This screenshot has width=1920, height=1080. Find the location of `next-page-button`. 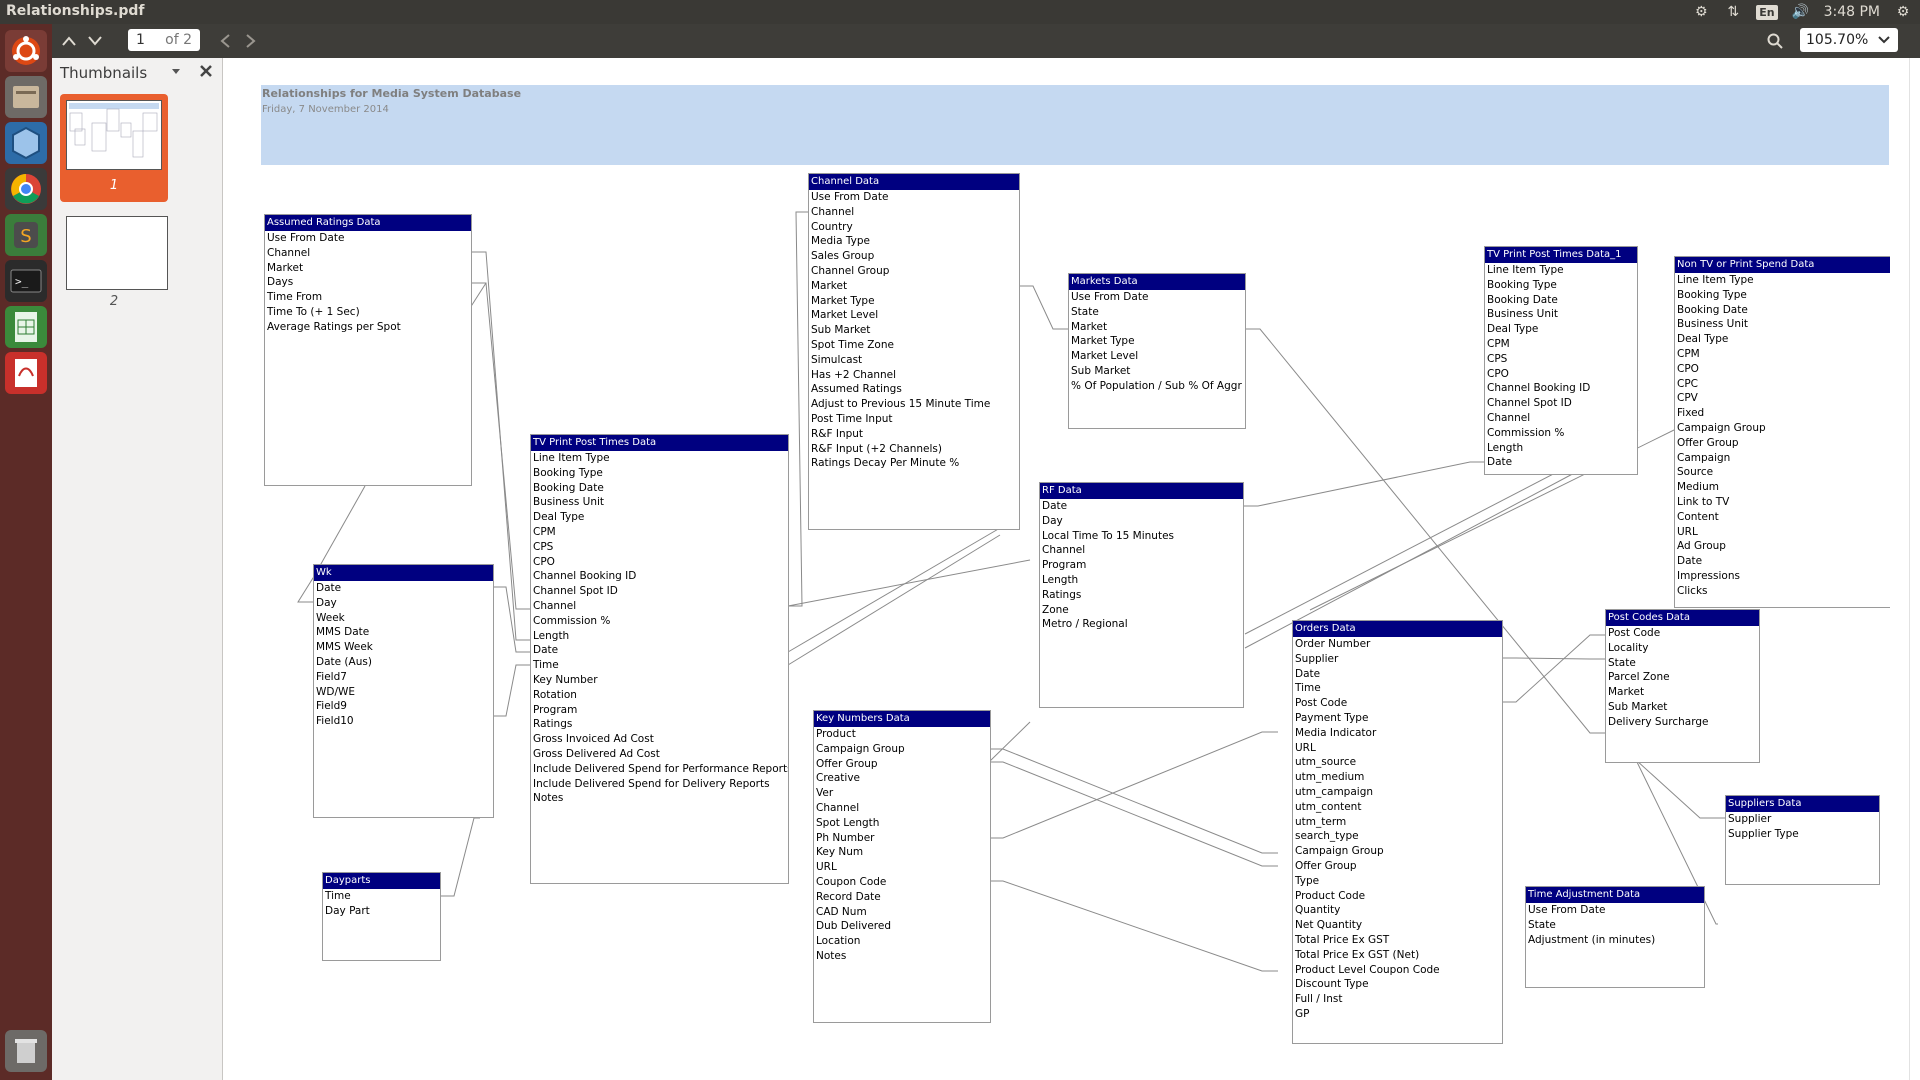

next-page-button is located at coordinates (95, 41).